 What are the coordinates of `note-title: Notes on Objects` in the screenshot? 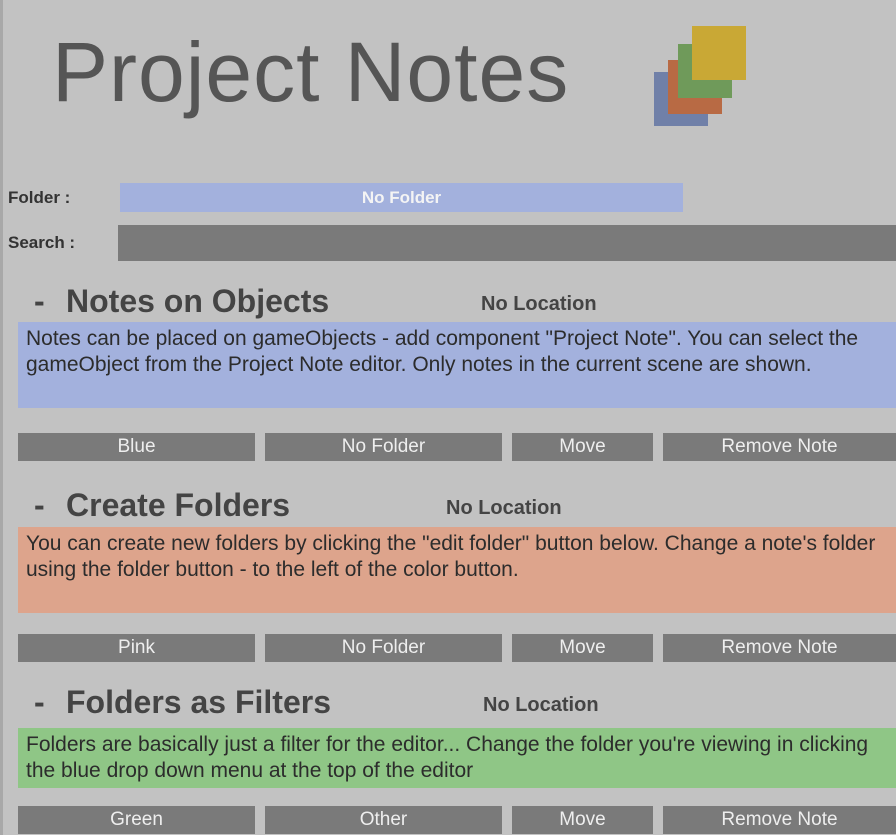 It's located at (198, 301).